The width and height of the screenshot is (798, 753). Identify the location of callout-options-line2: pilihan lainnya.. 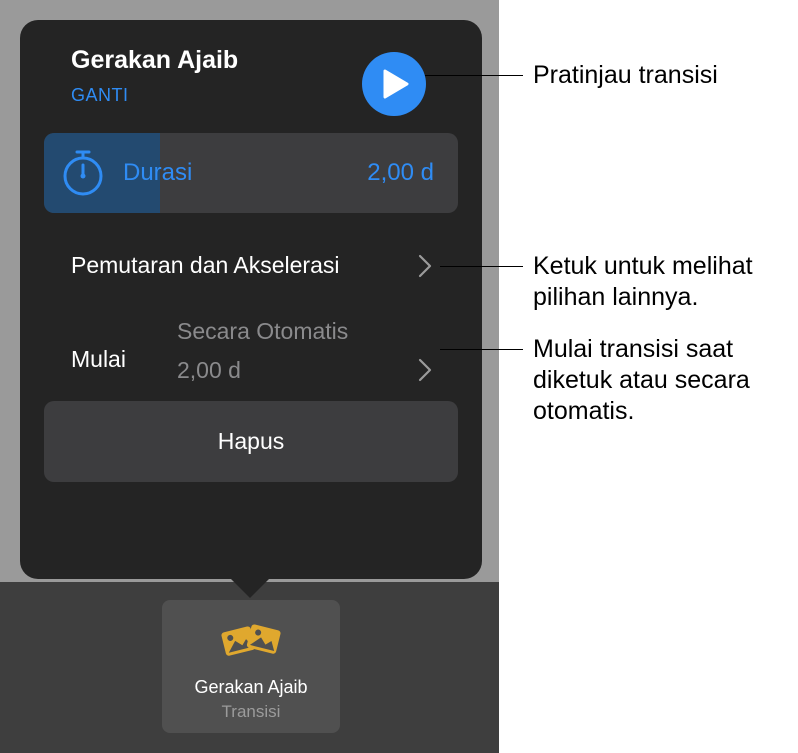
(616, 297).